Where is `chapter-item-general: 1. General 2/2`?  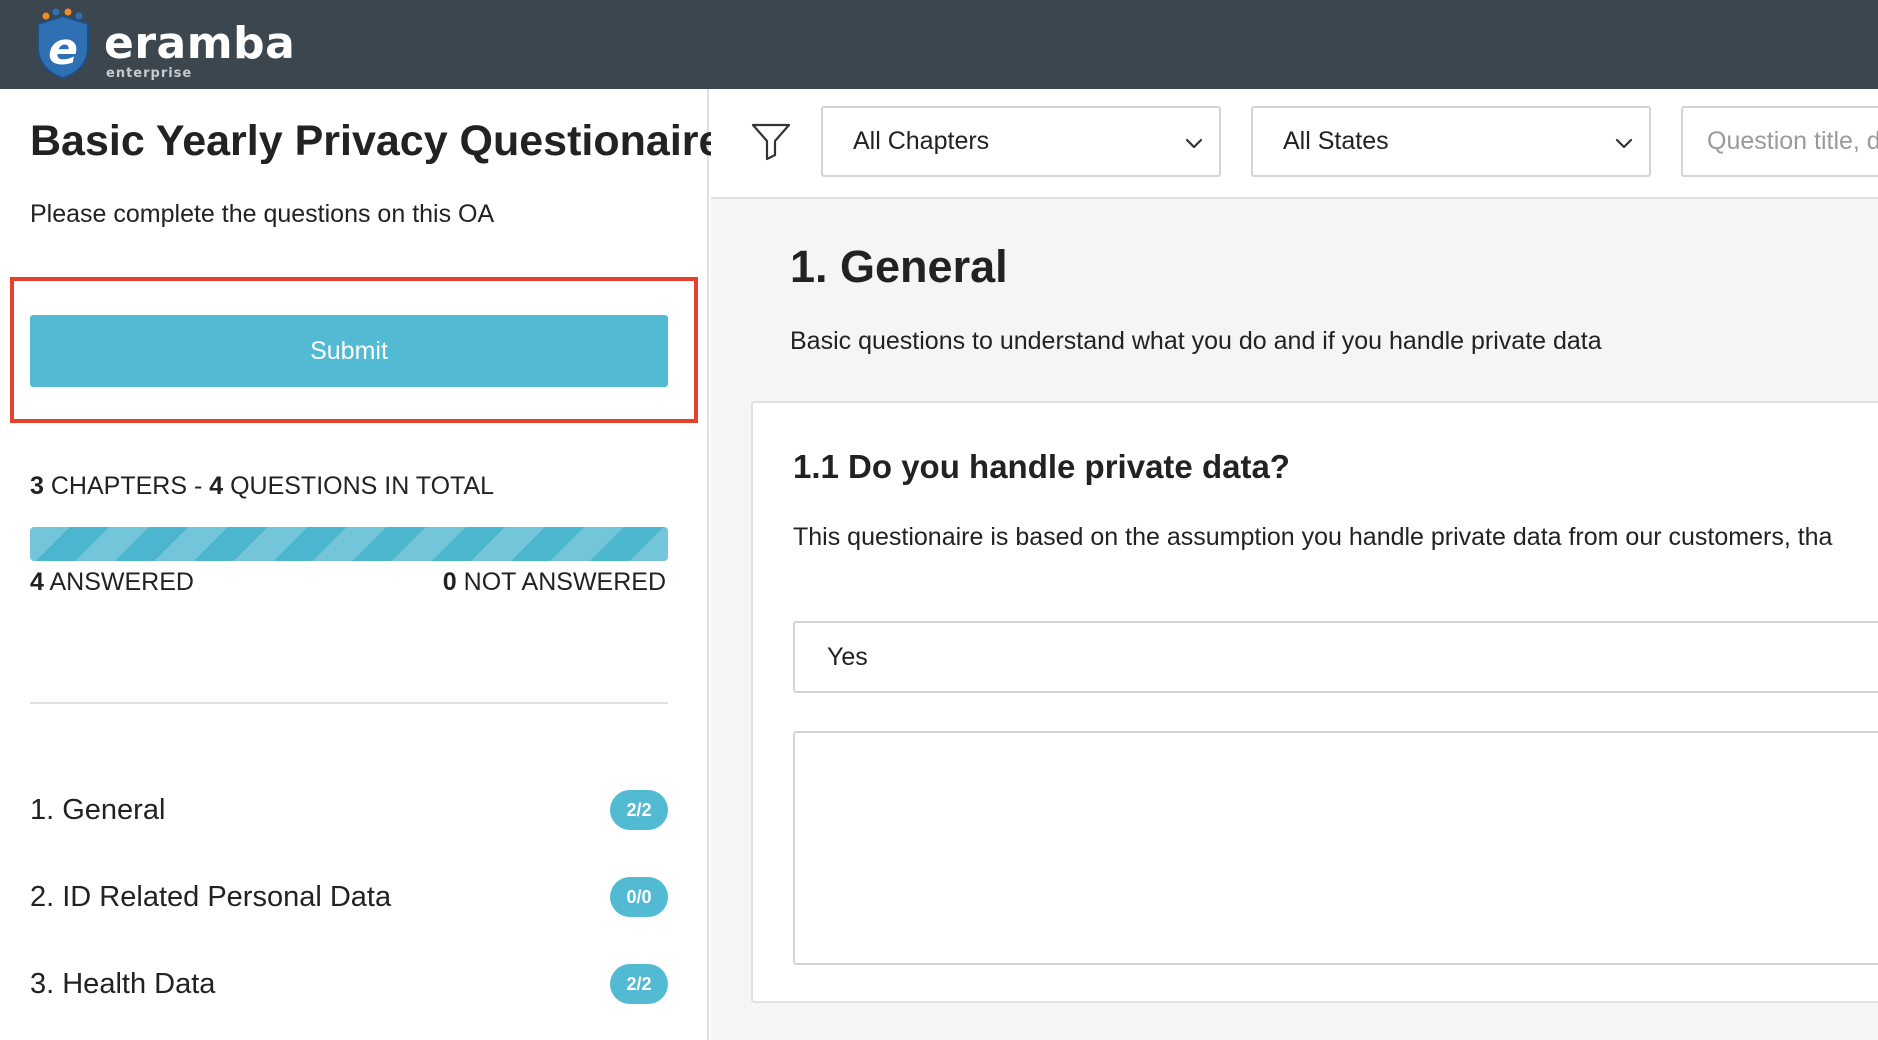 chapter-item-general: 1. General 2/2 is located at coordinates (349, 810).